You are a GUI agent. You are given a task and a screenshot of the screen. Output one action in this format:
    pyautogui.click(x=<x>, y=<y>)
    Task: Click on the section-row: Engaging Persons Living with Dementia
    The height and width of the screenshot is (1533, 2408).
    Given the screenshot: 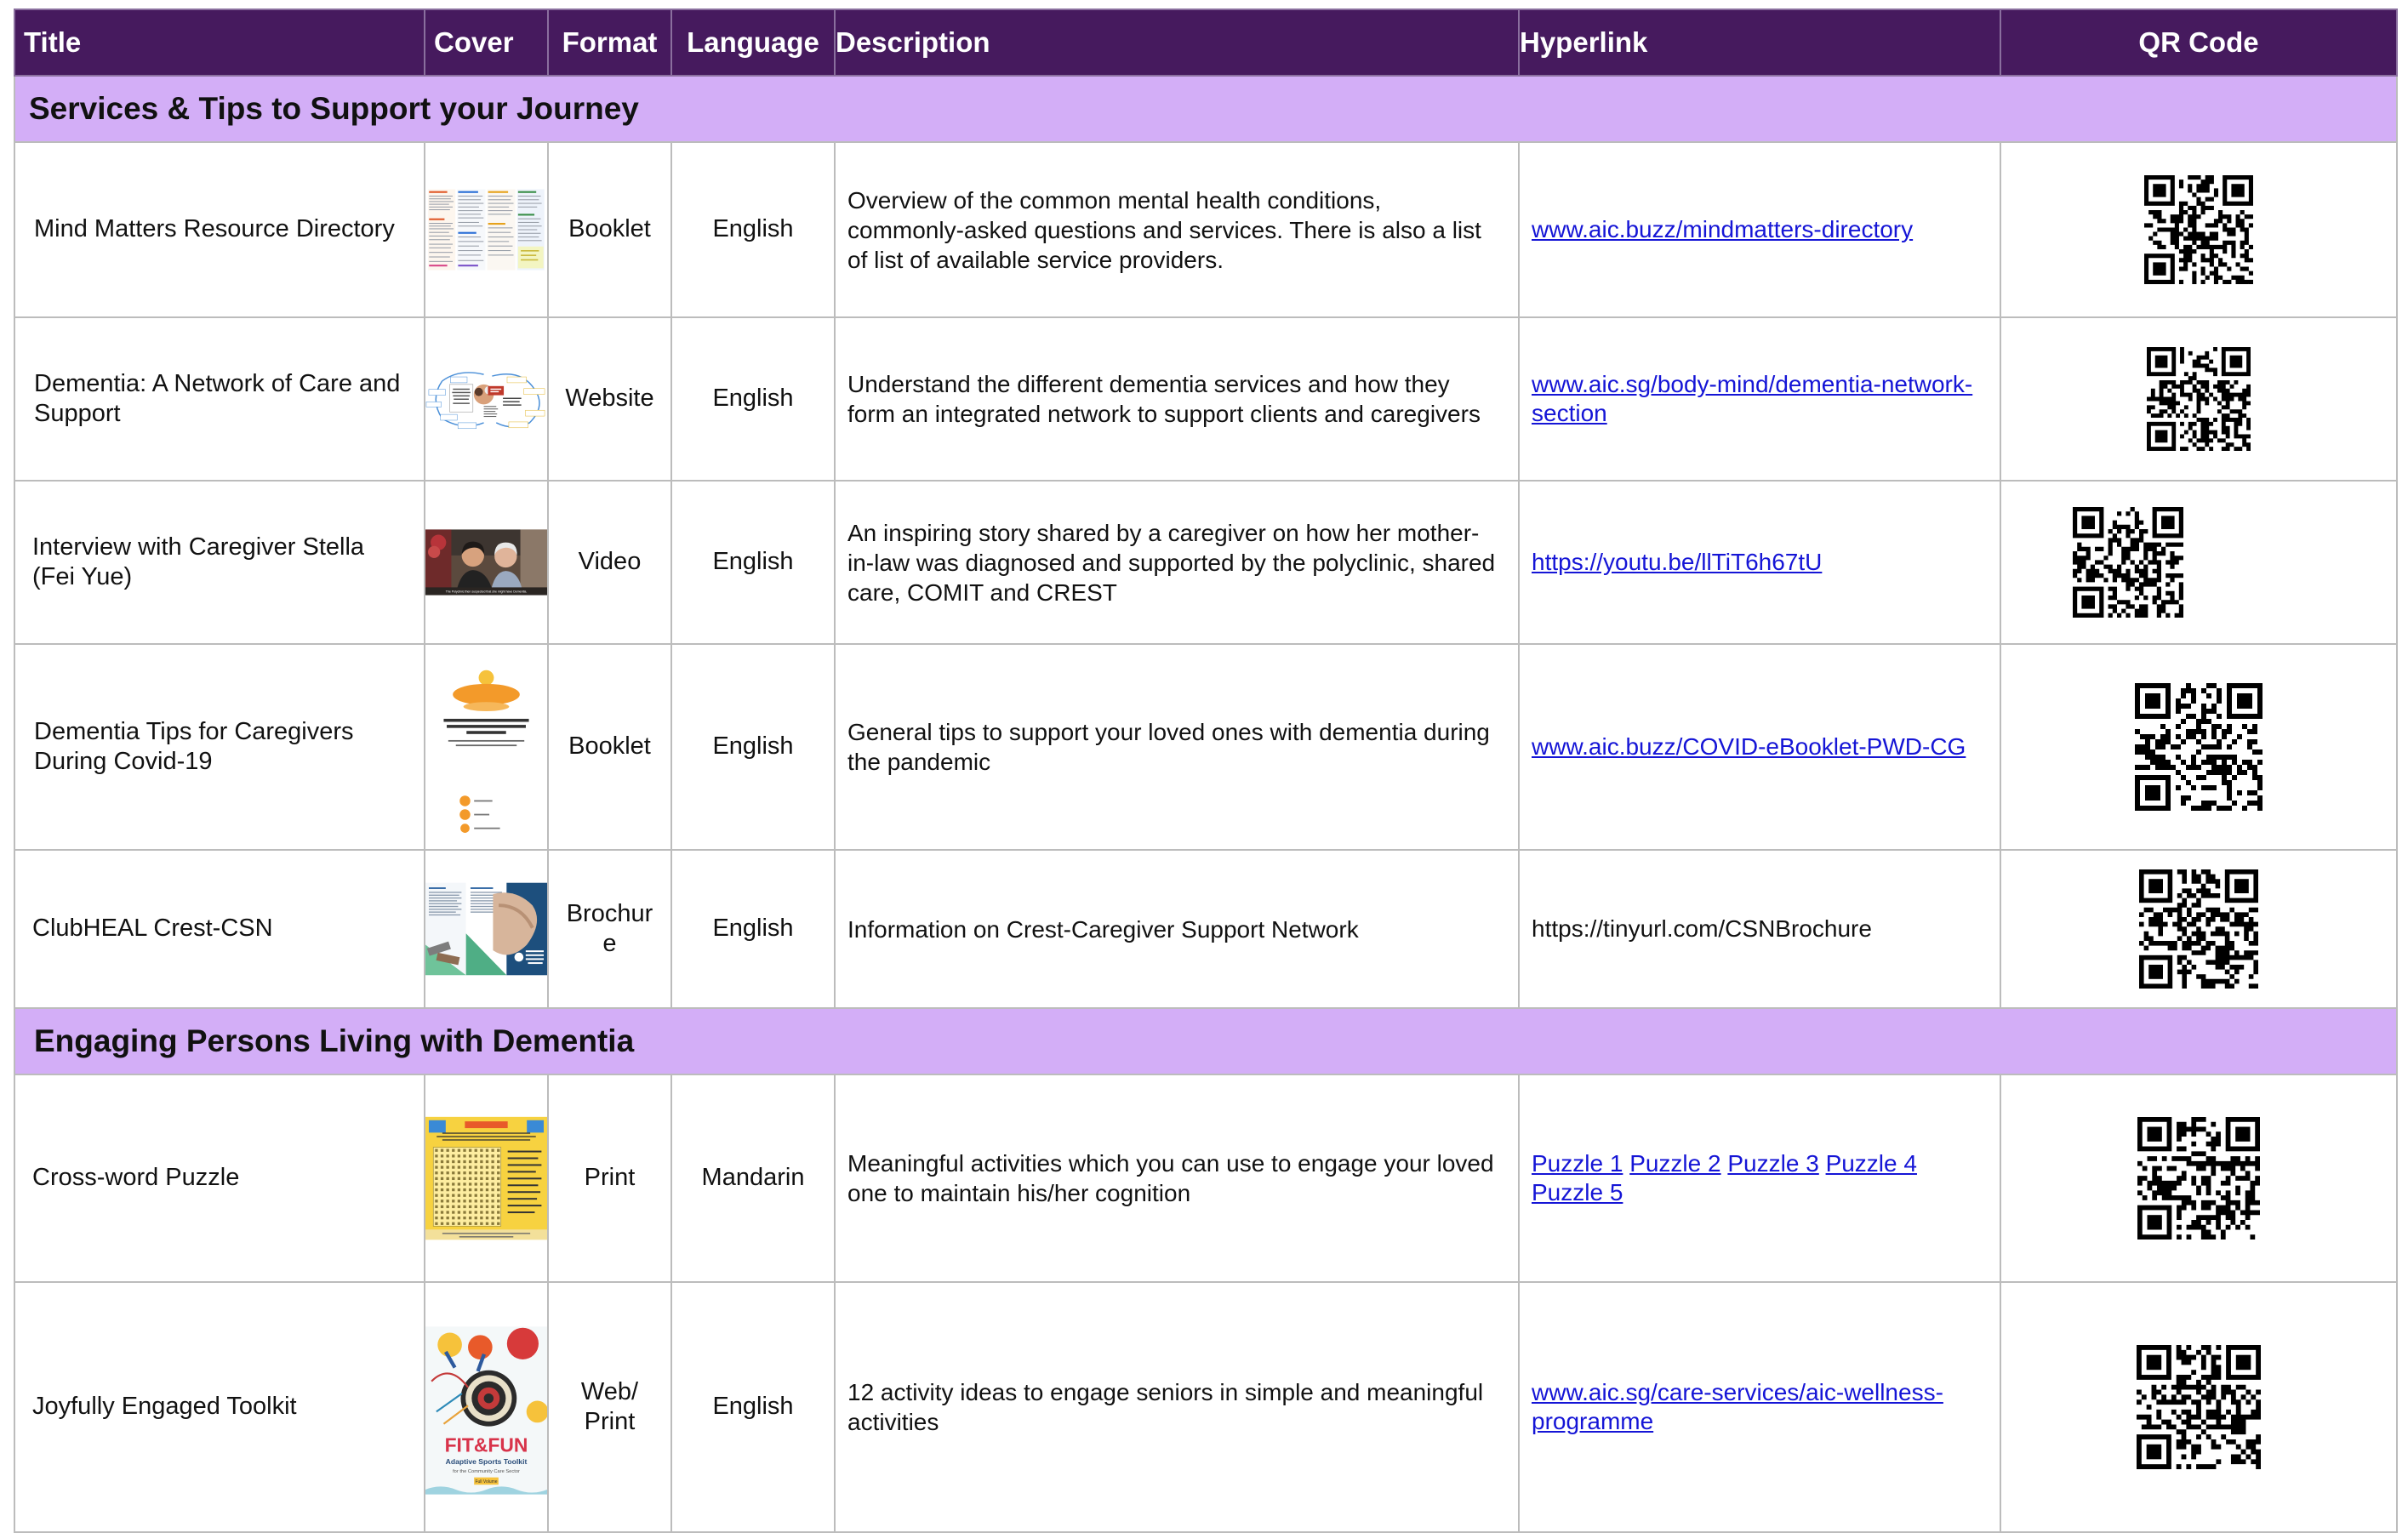 What is the action you would take?
    pyautogui.click(x=1206, y=1041)
    